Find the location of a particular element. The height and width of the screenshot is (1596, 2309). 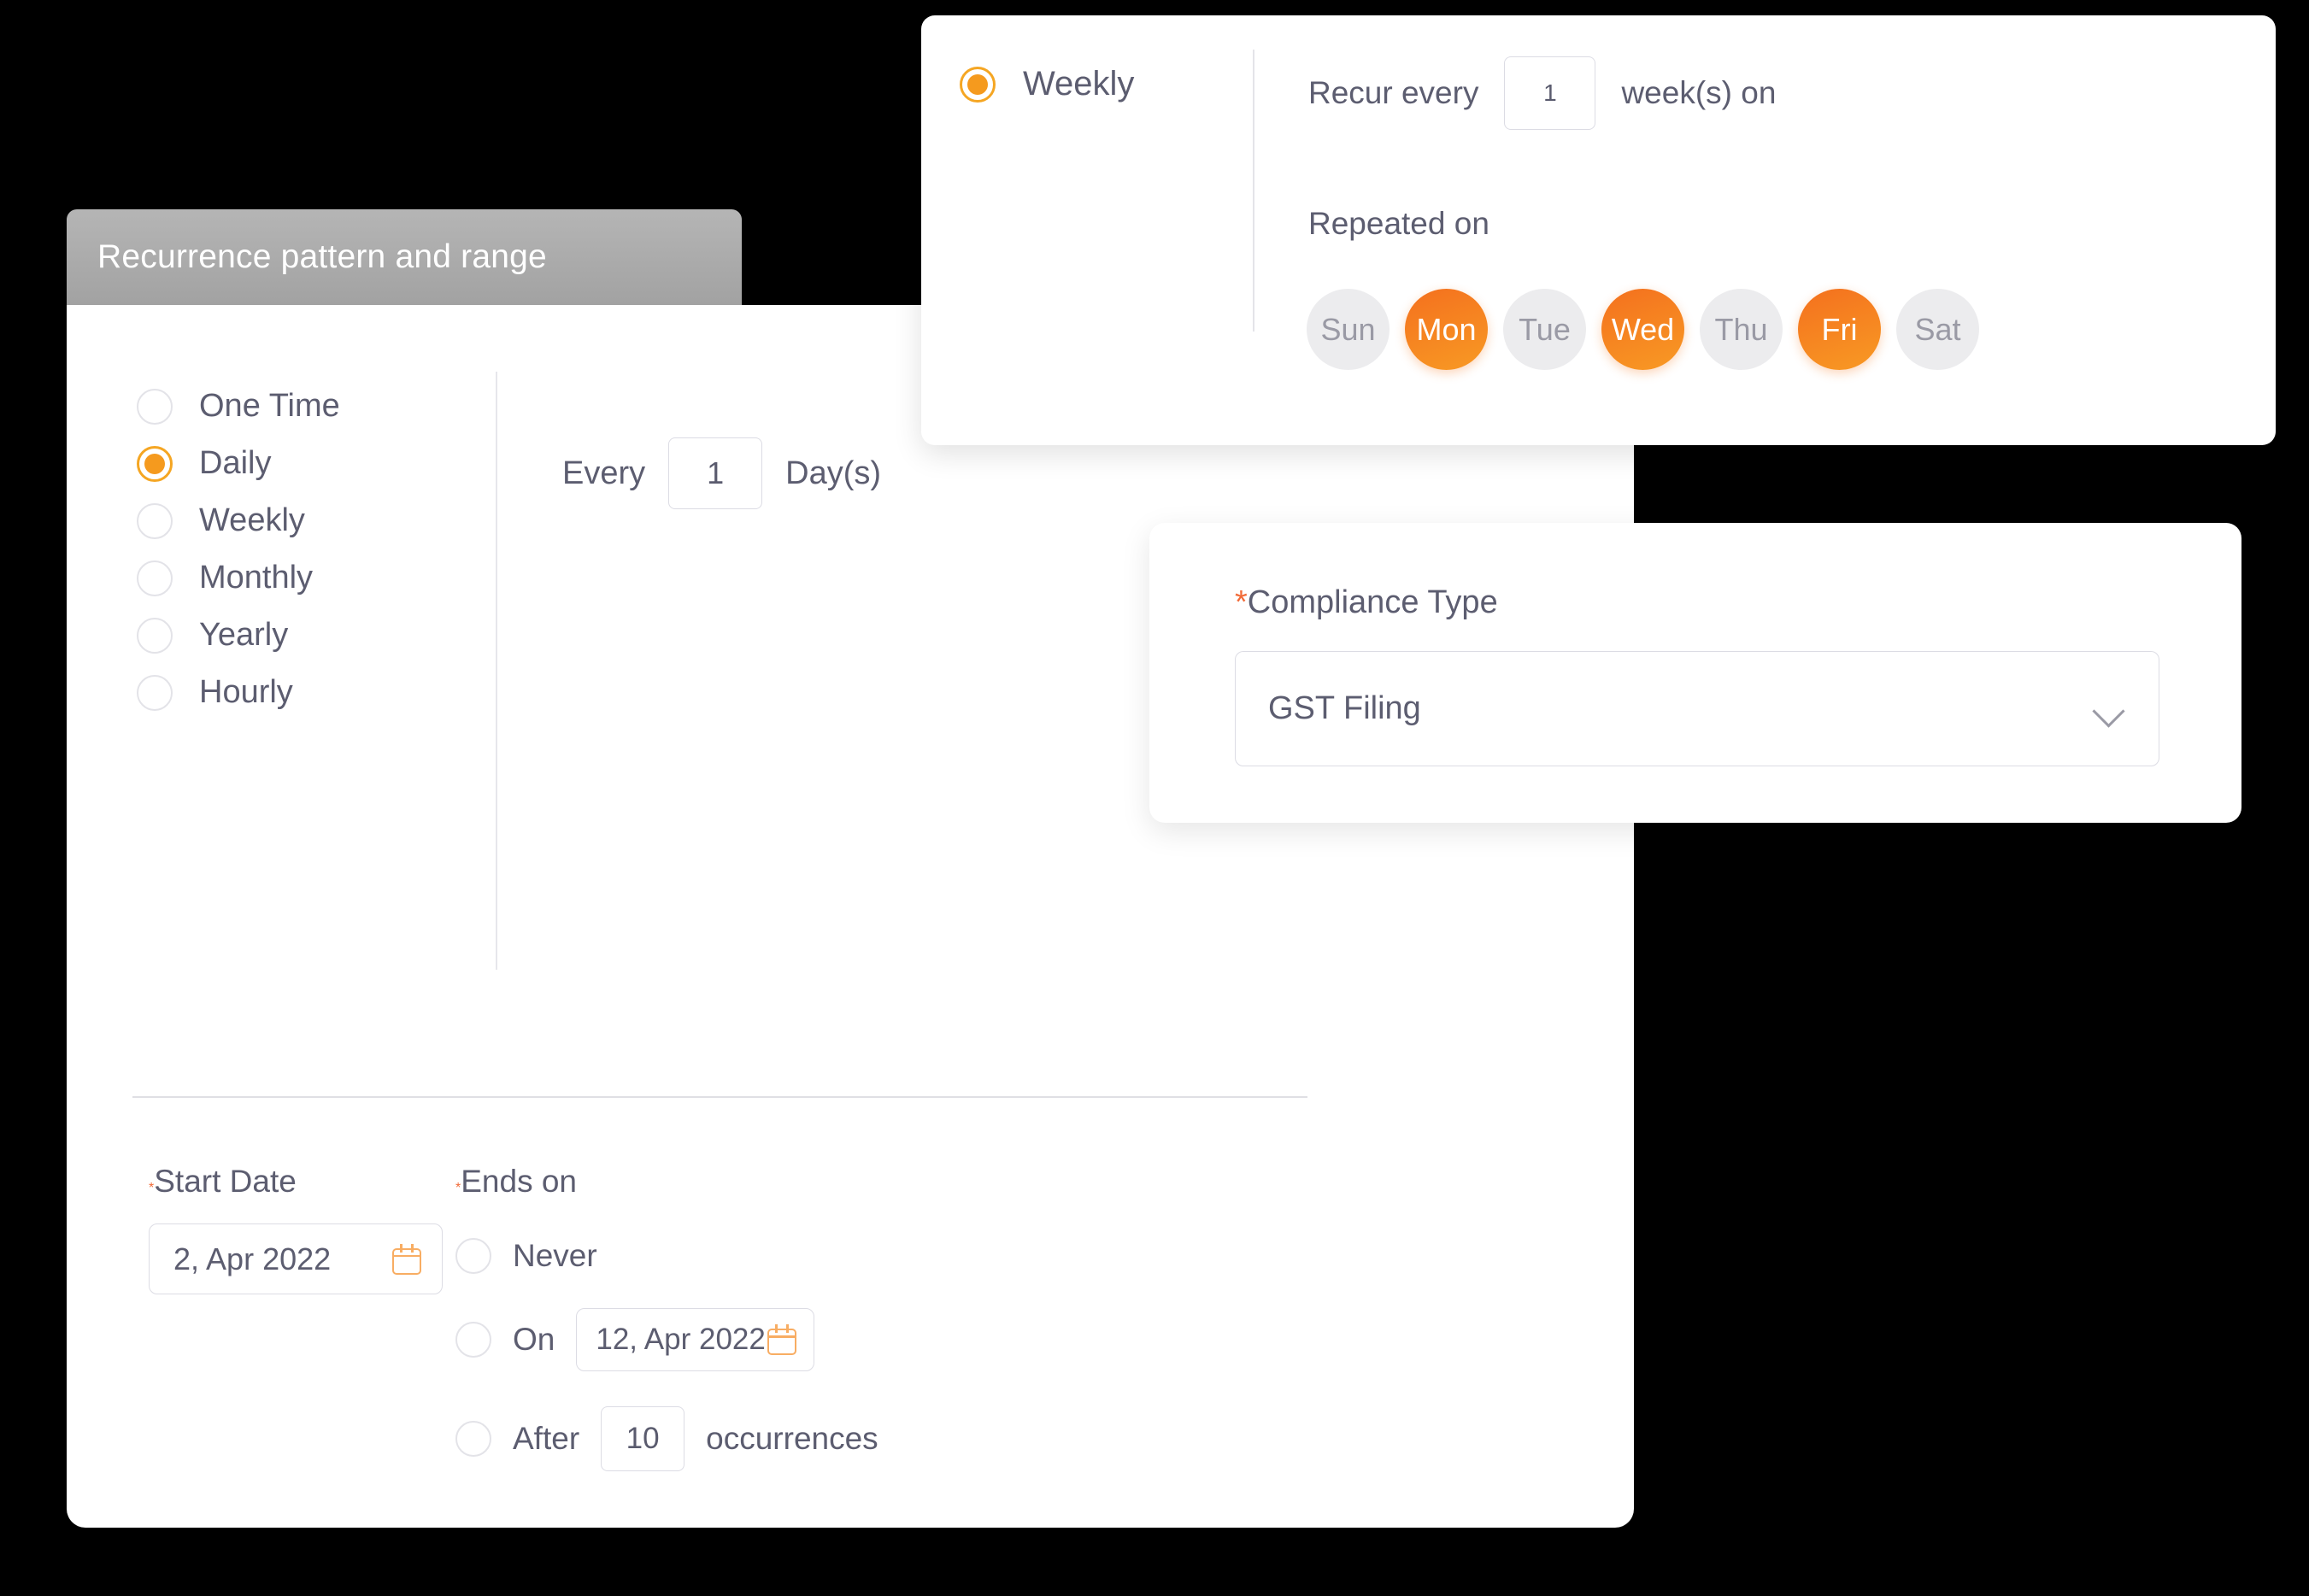

radio-option-weekly: Weekly is located at coordinates (316, 520).